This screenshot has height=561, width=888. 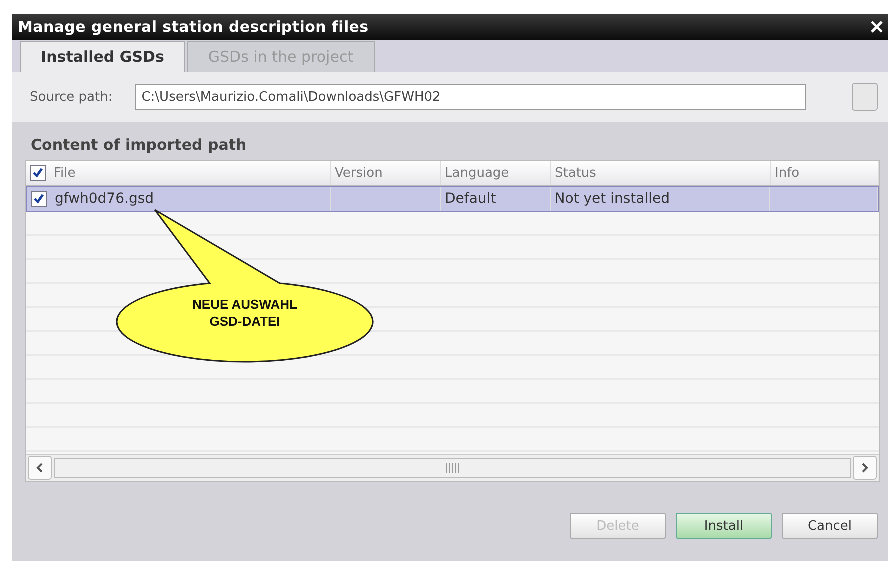 What do you see at coordinates (65, 173) in the screenshot?
I see `column-header: File` at bounding box center [65, 173].